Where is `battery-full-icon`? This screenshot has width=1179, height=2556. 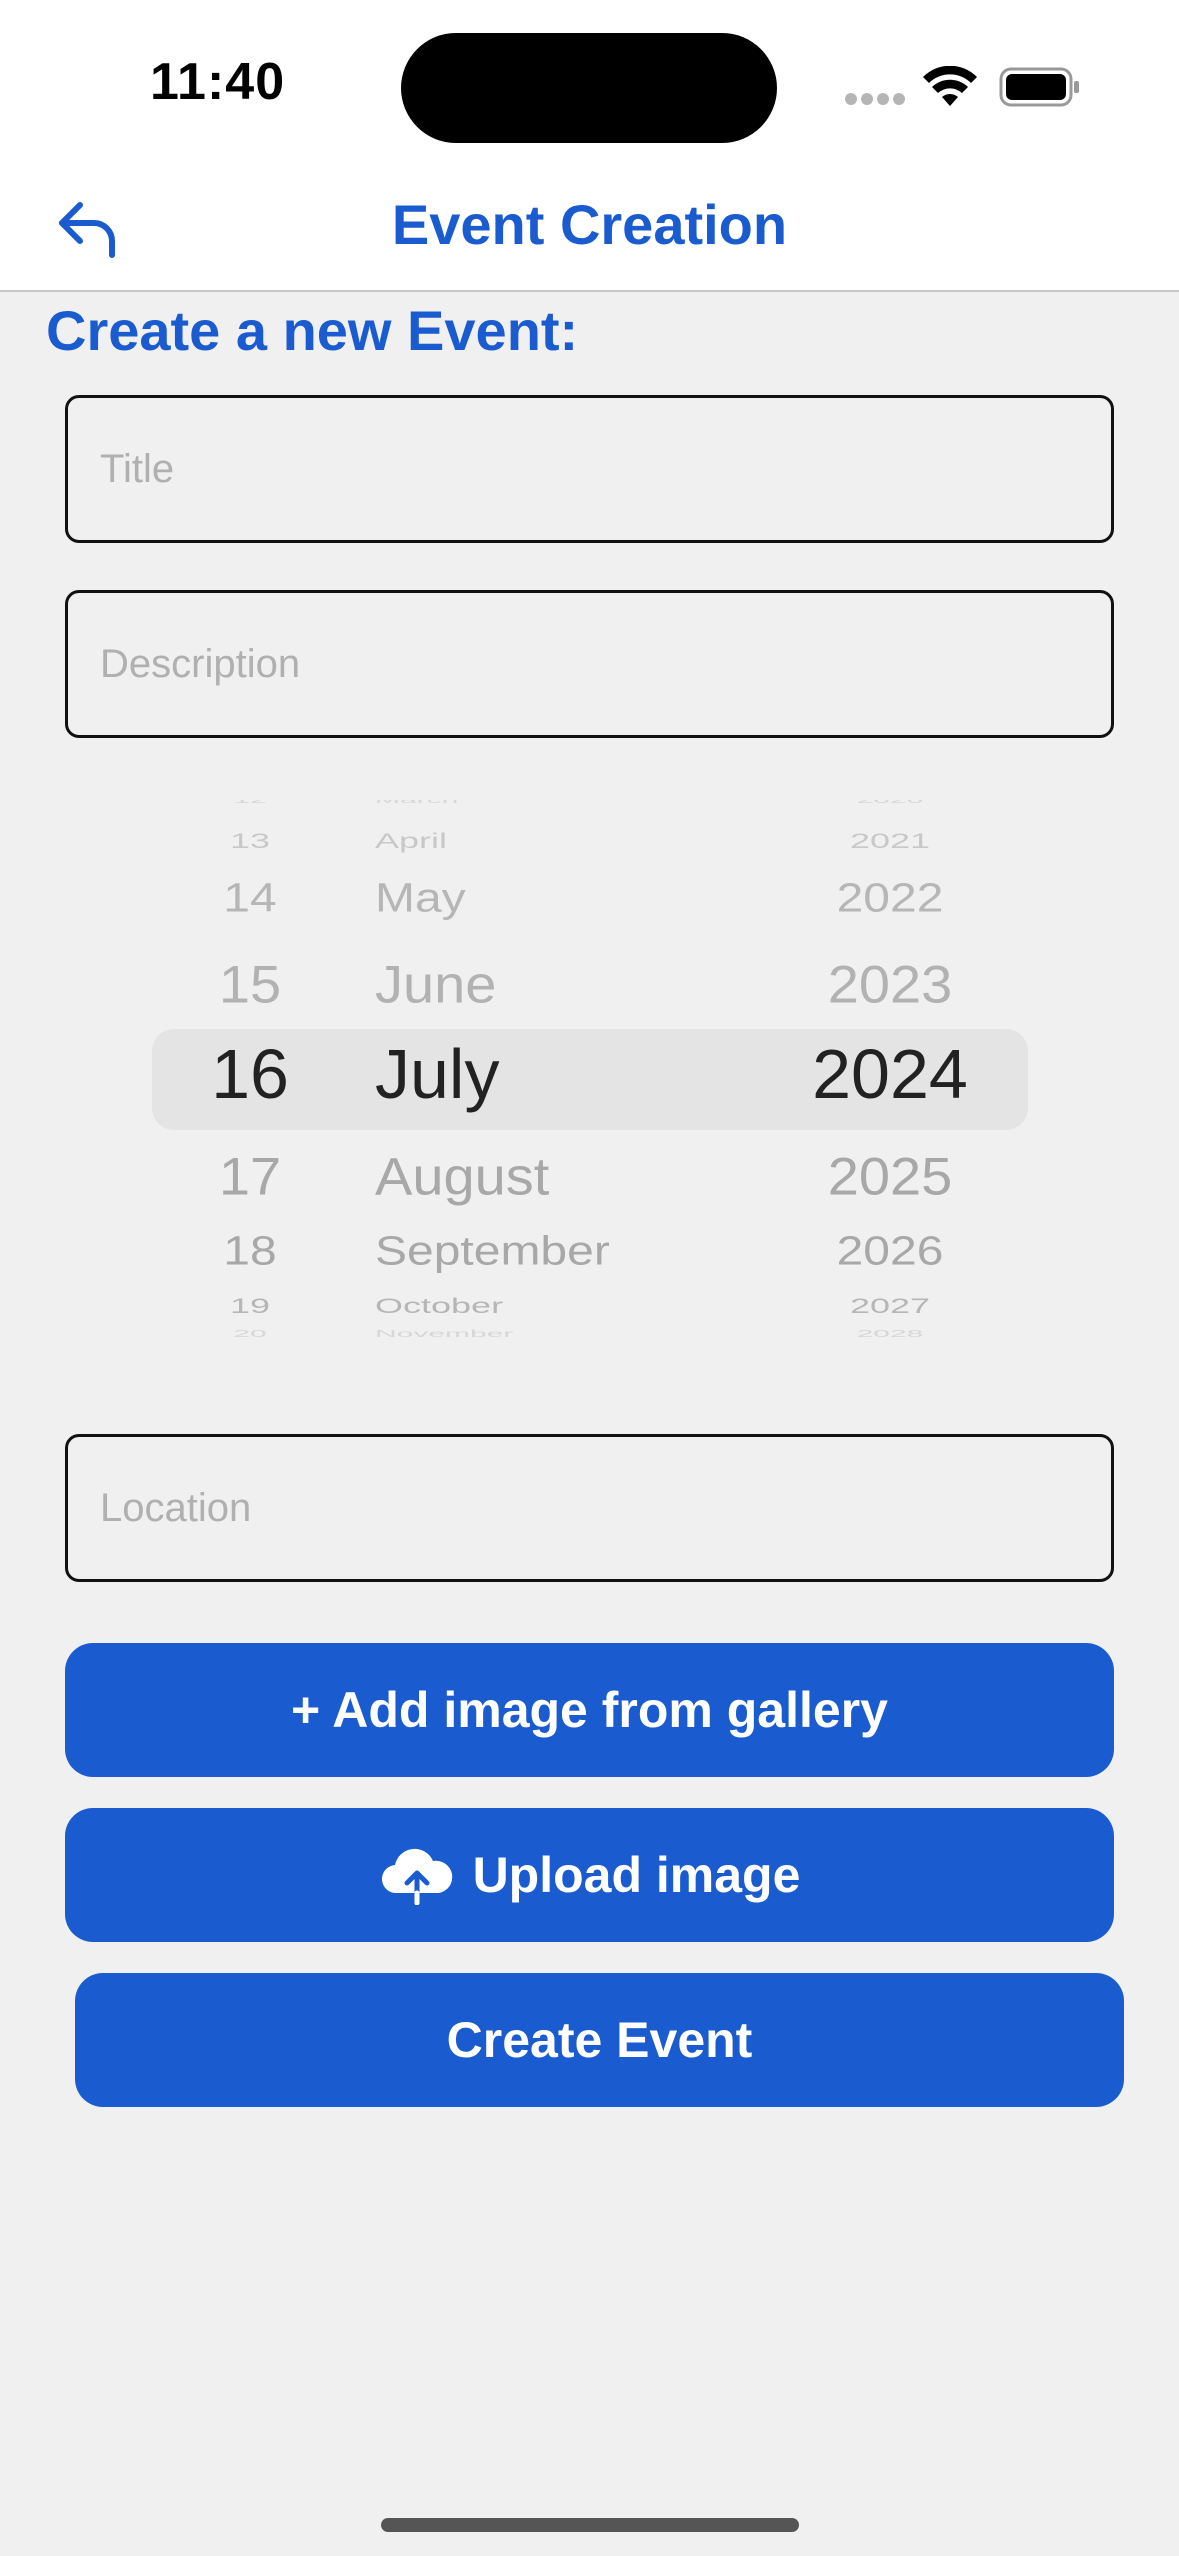
battery-full-icon is located at coordinates (1040, 89).